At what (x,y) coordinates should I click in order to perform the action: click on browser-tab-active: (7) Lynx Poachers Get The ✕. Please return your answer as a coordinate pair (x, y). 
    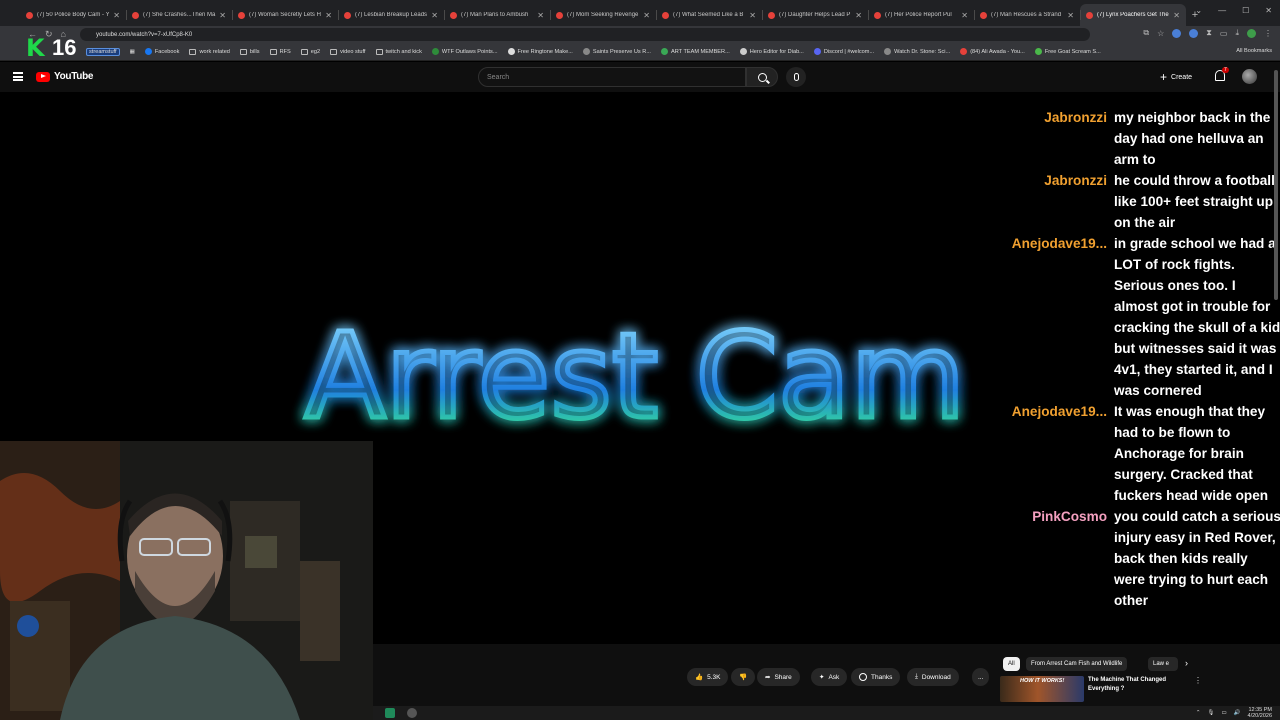
    Looking at the image, I should click on (1133, 15).